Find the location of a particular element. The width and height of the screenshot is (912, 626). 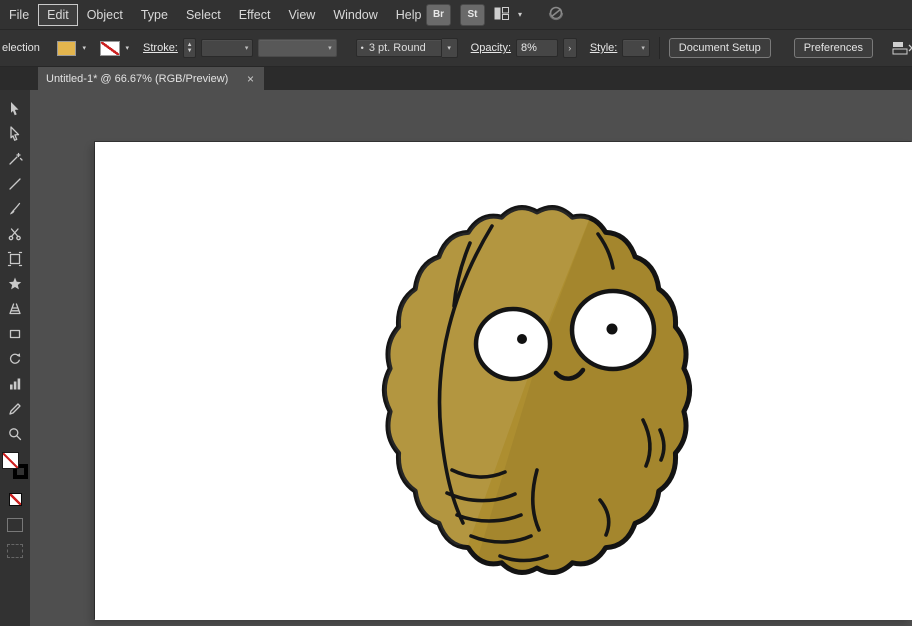

preferences-button: Preferences is located at coordinates (833, 48).